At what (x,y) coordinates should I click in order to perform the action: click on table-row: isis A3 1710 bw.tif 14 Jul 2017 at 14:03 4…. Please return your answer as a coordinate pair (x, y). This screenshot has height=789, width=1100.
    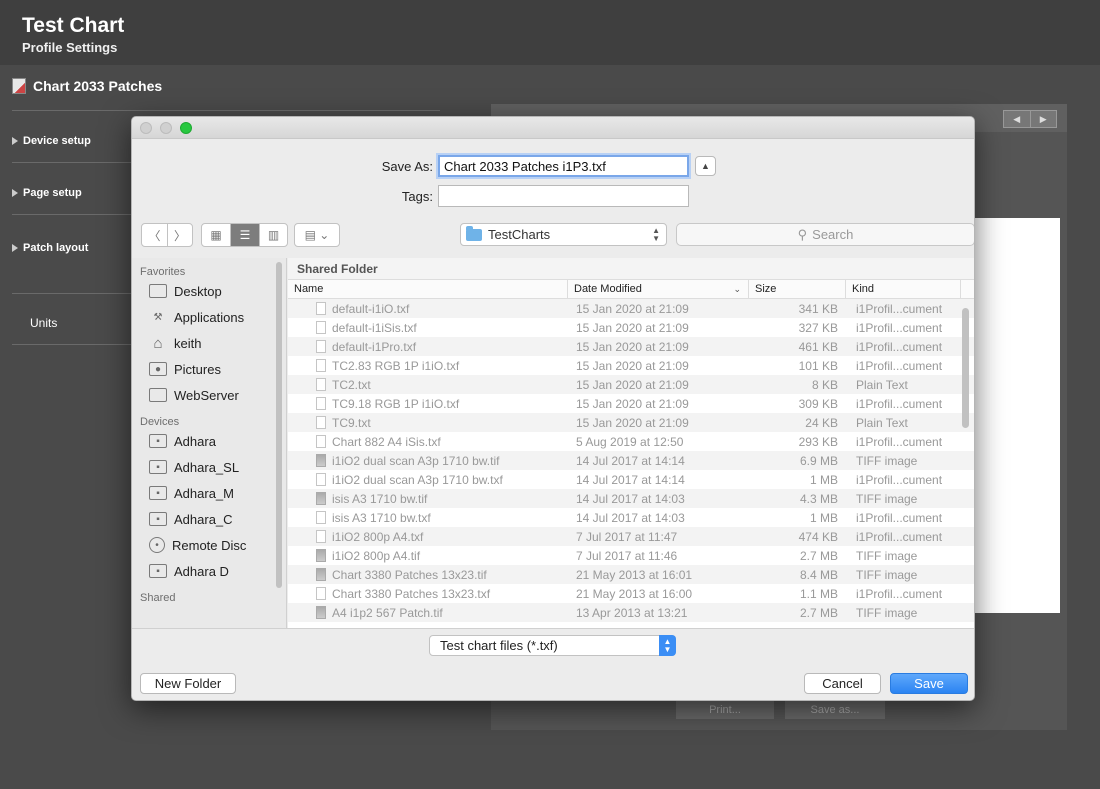
    Looking at the image, I should click on (631, 498).